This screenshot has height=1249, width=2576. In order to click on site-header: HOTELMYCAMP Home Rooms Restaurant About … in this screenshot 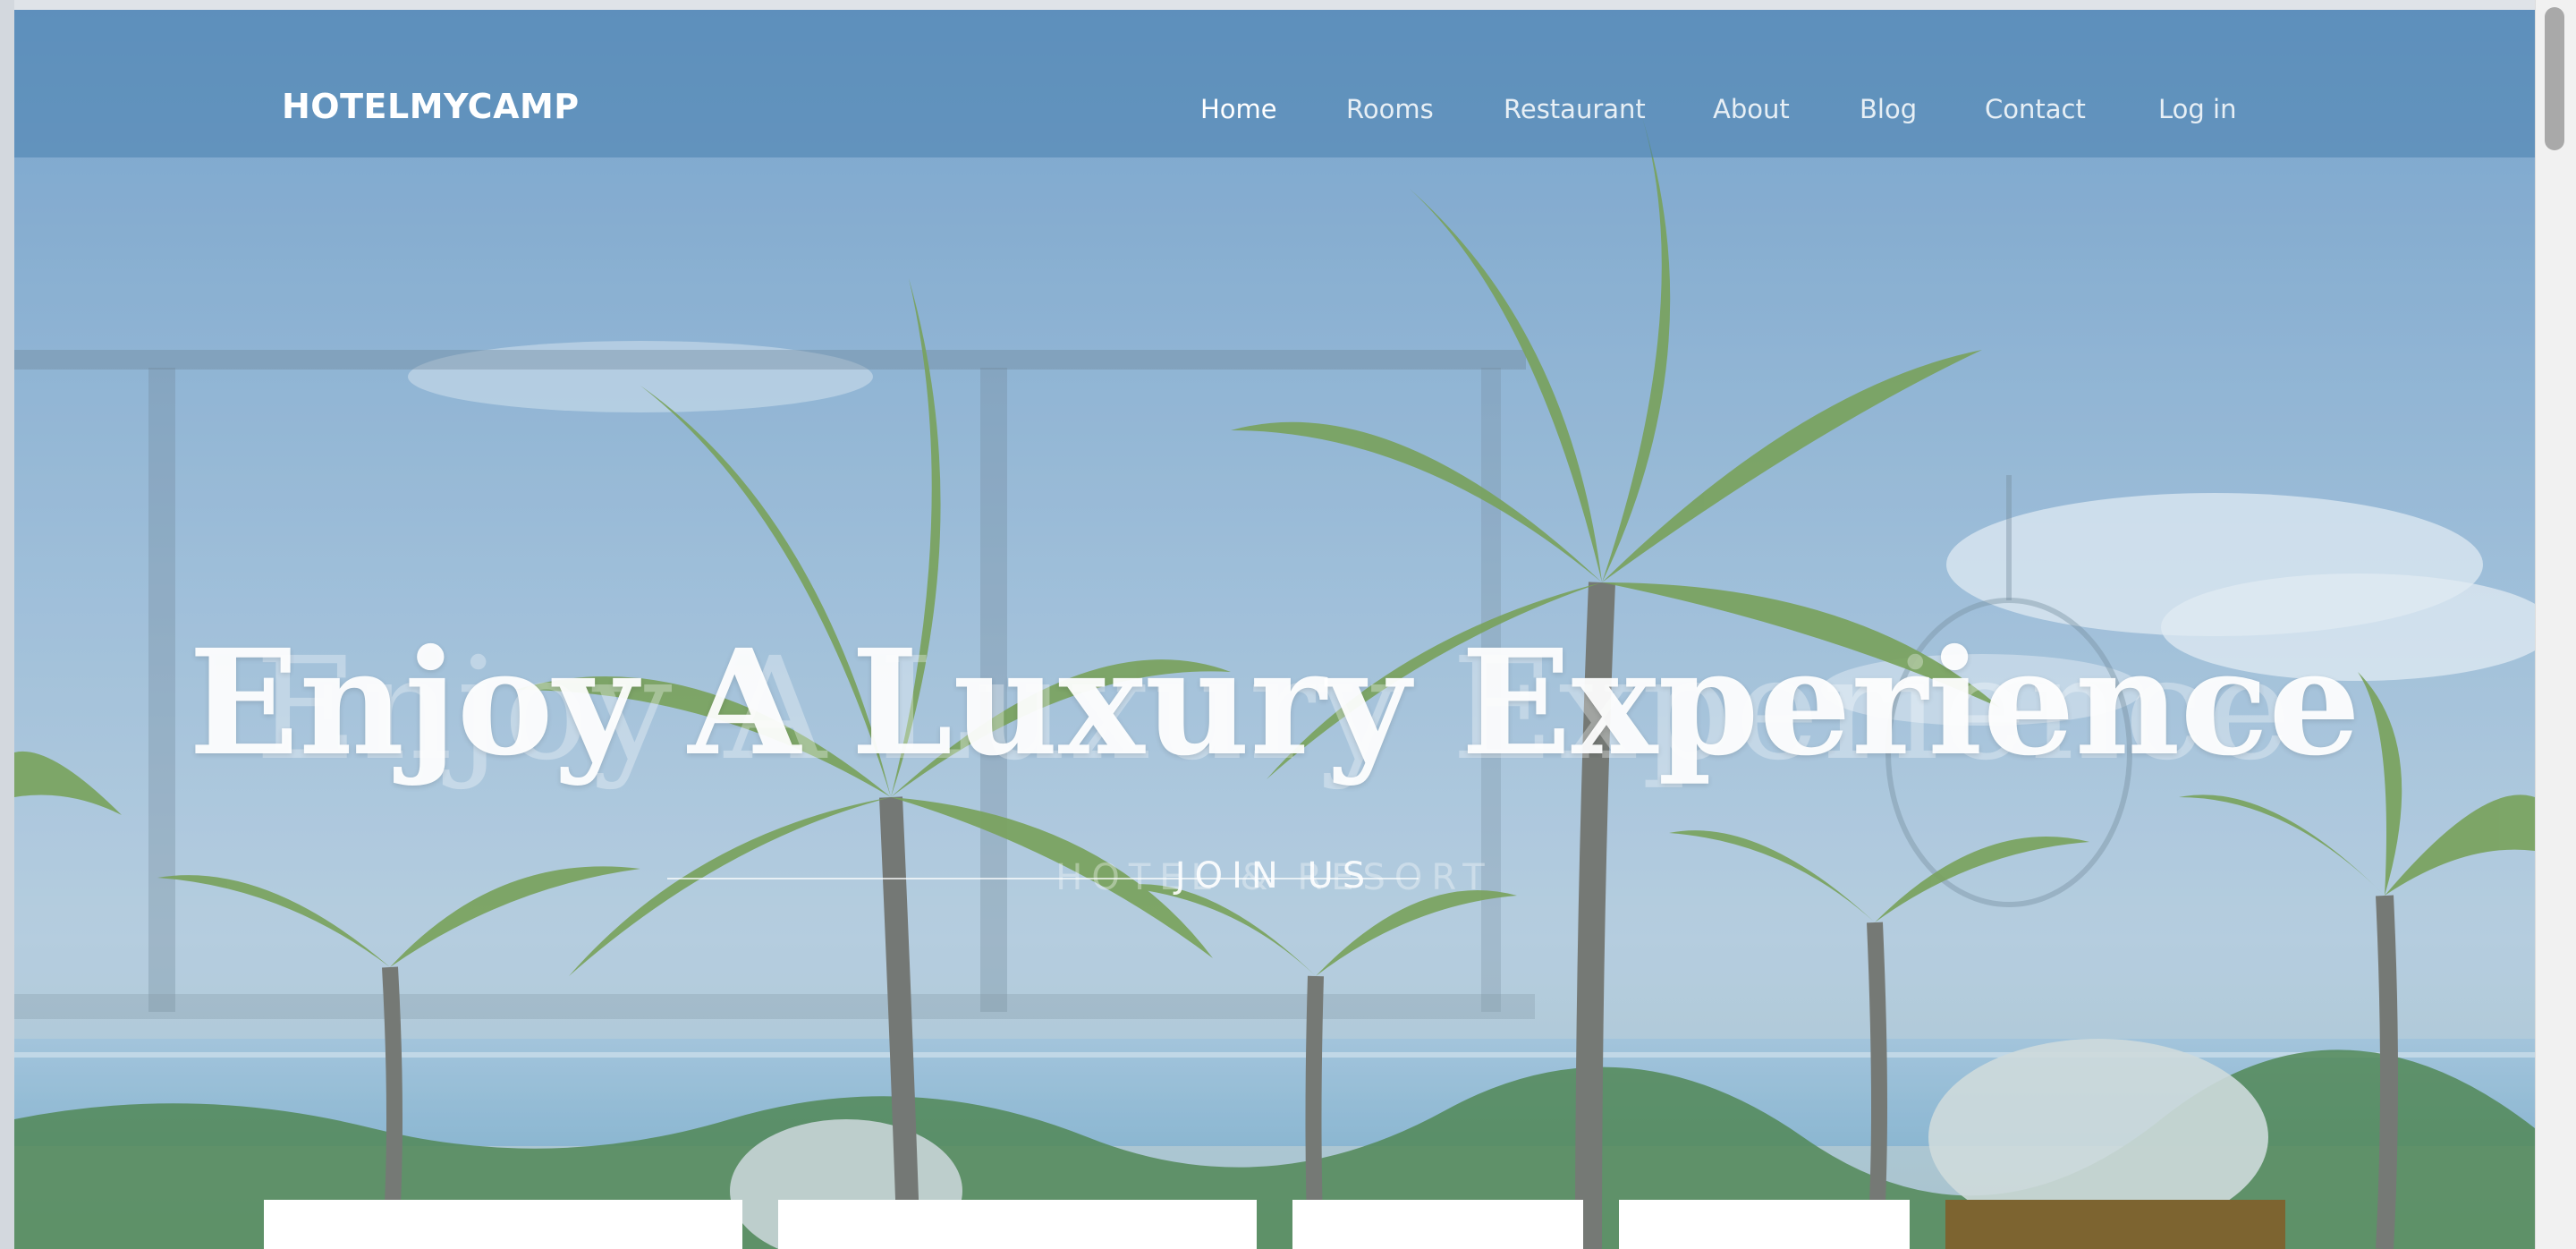, I will do `click(1274, 84)`.